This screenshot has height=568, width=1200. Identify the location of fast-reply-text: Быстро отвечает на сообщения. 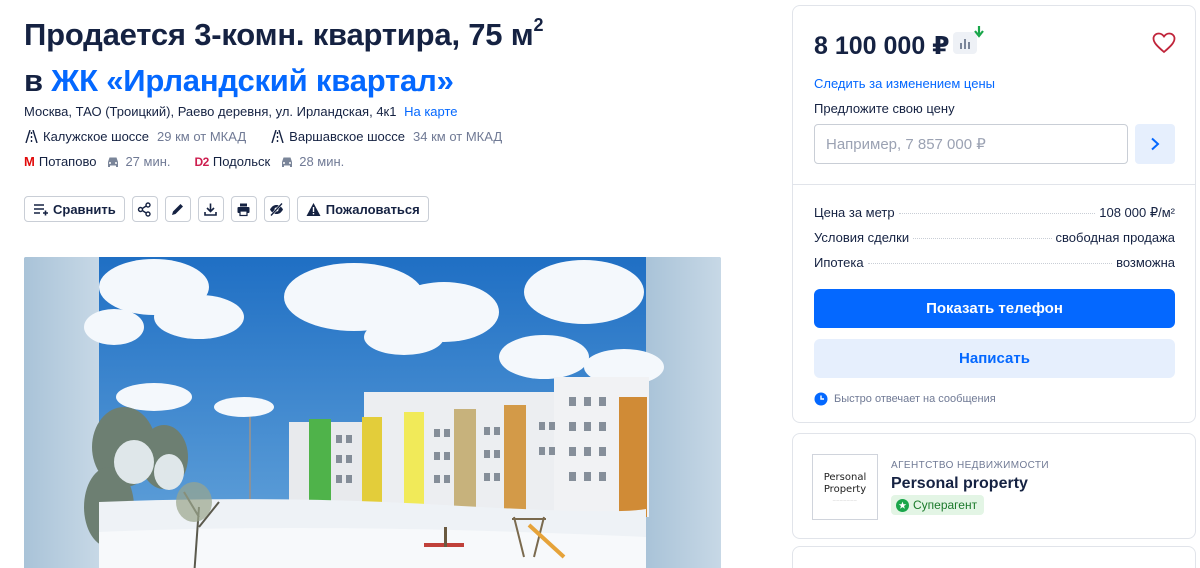
(915, 399).